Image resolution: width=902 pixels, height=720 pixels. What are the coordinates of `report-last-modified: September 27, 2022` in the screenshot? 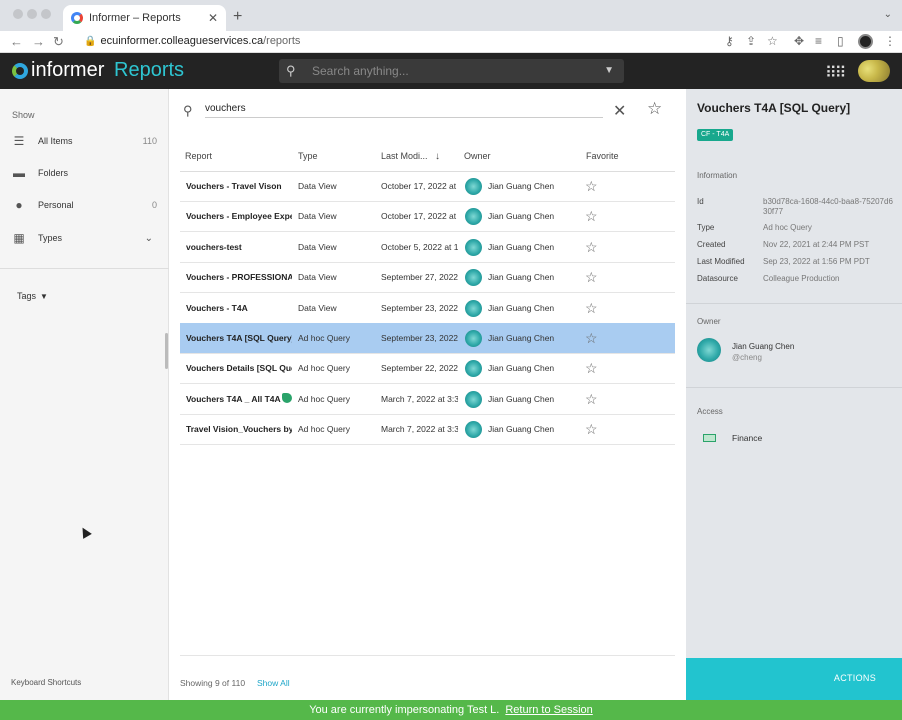 It's located at (419, 277).